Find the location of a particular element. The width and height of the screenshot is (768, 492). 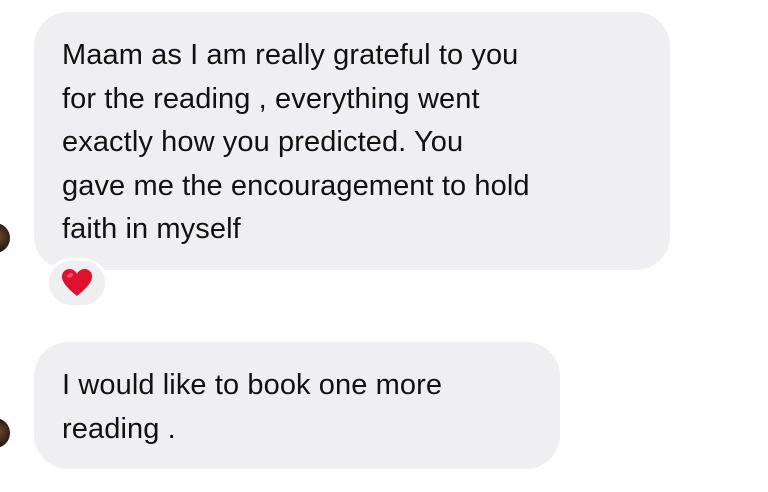

heart-reaction is located at coordinates (77, 283).